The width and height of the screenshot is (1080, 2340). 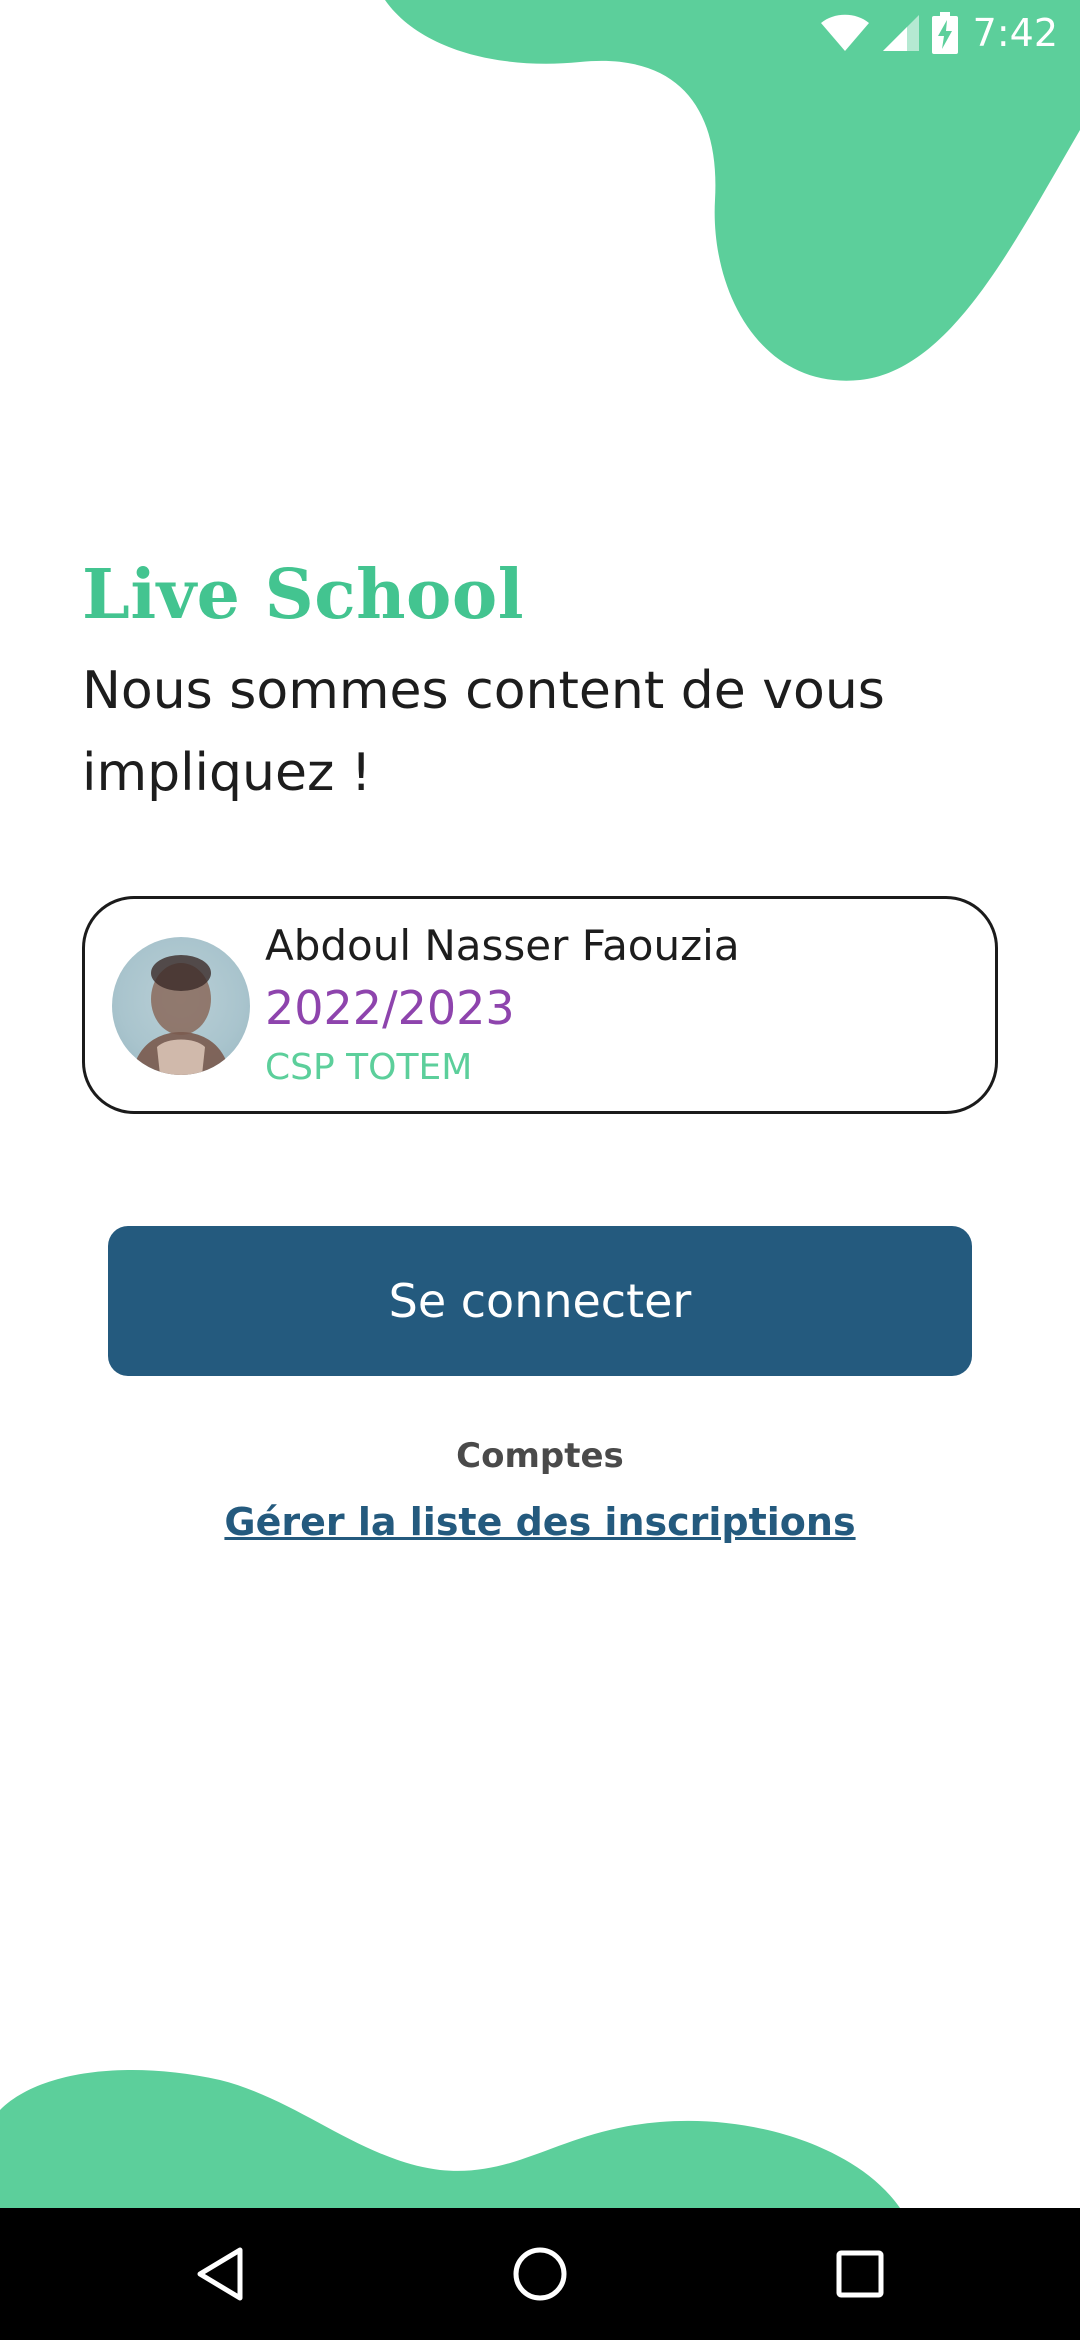 What do you see at coordinates (220, 2274) in the screenshot?
I see `back-icon` at bounding box center [220, 2274].